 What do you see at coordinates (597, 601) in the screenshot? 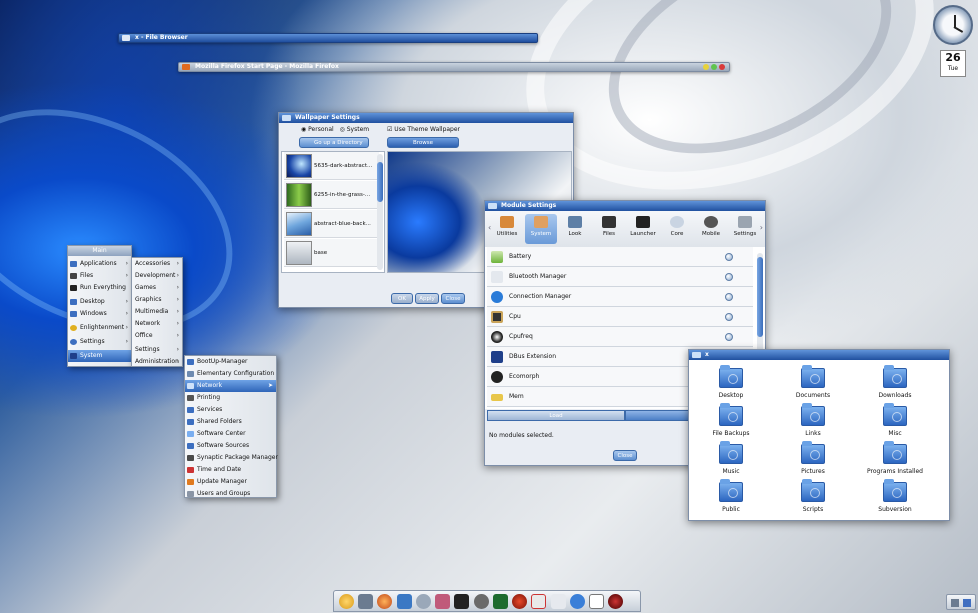
I see `calendar-icon` at bounding box center [597, 601].